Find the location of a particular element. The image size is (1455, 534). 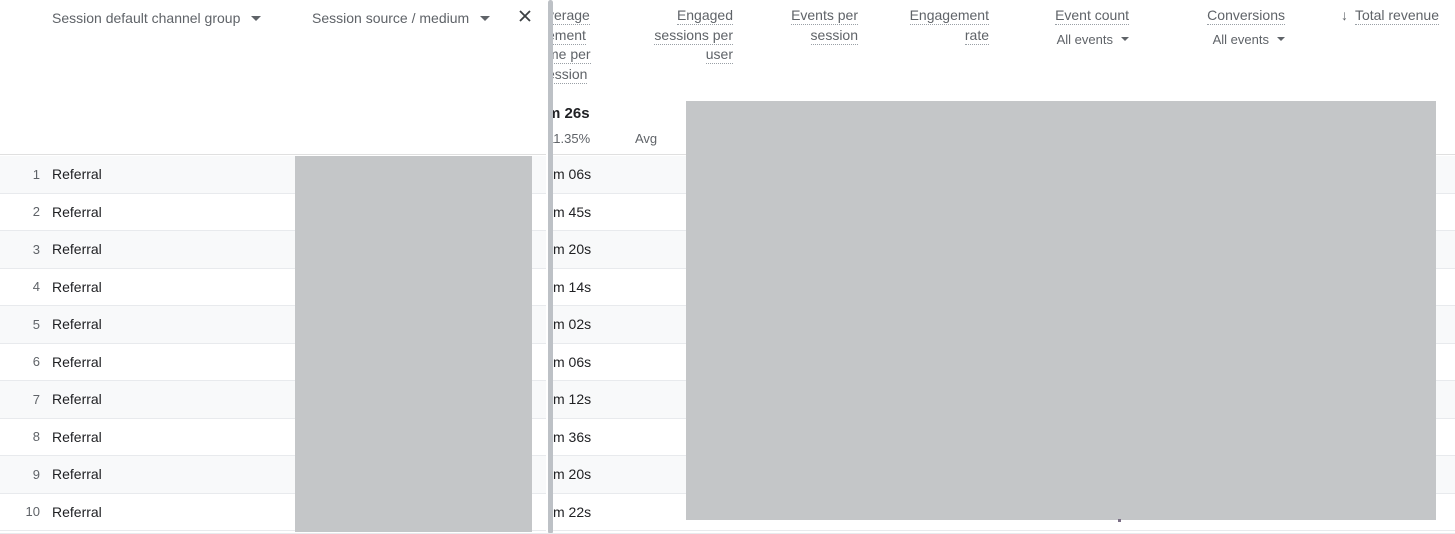

dimension-primary-label: Session default channel group is located at coordinates (146, 18).